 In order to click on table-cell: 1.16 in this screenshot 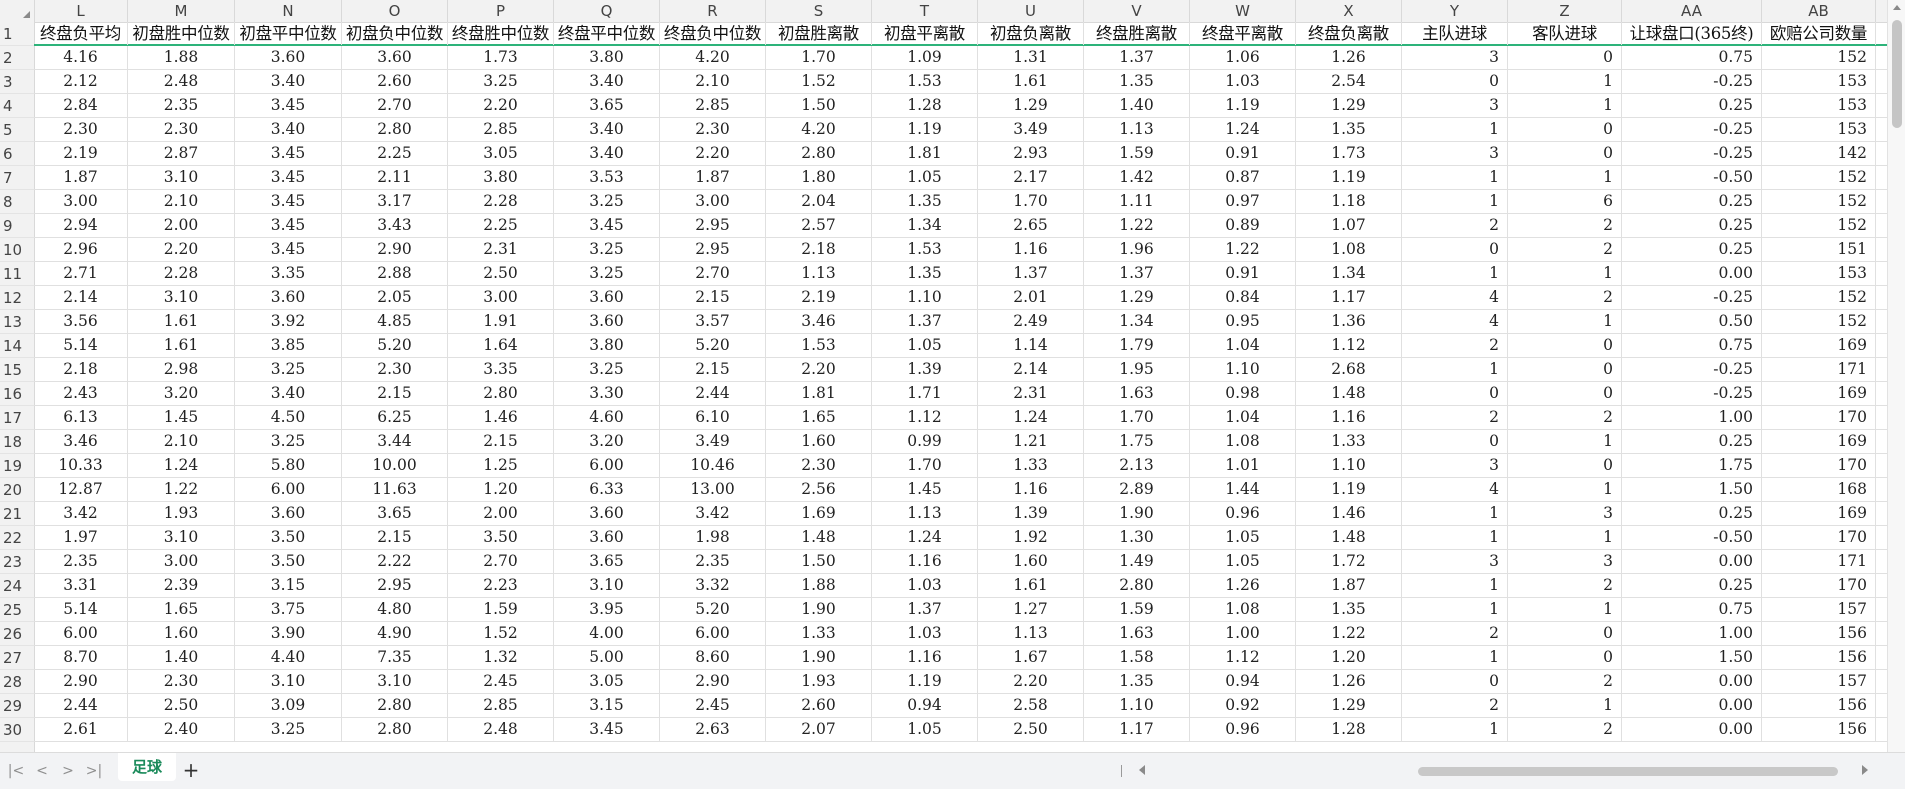, I will do `click(925, 657)`.